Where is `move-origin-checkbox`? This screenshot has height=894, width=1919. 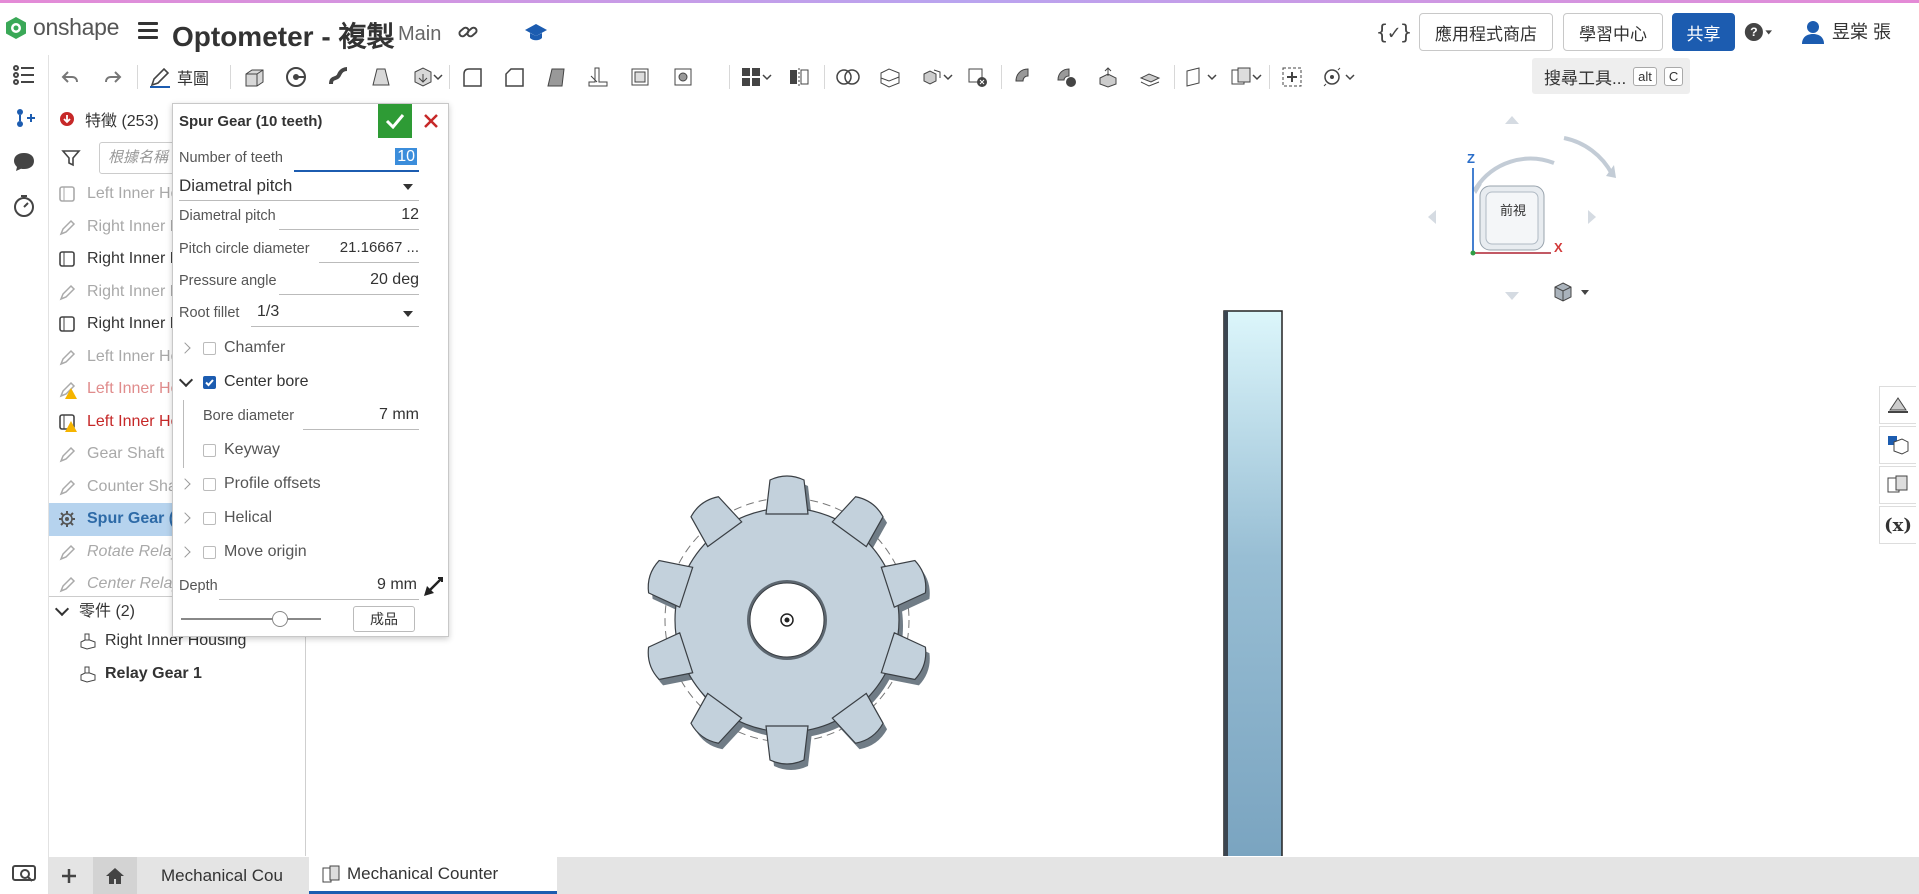 move-origin-checkbox is located at coordinates (209, 552).